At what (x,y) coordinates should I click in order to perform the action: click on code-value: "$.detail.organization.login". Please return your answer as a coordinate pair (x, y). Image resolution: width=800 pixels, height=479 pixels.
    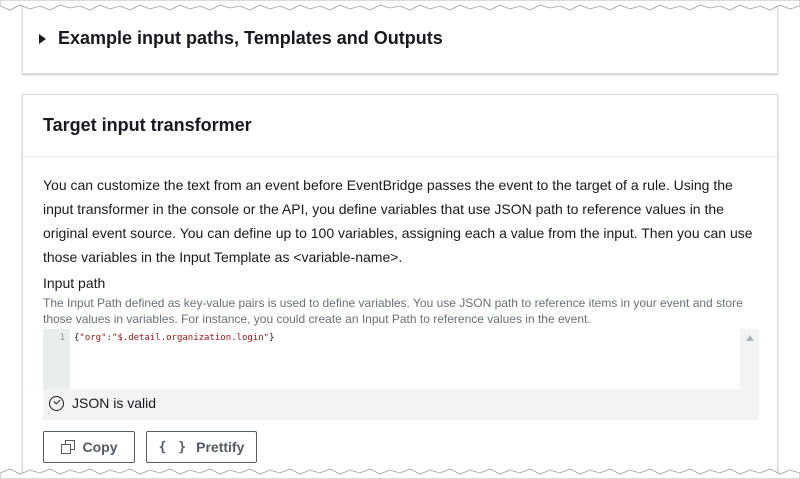
    Looking at the image, I should click on (190, 338).